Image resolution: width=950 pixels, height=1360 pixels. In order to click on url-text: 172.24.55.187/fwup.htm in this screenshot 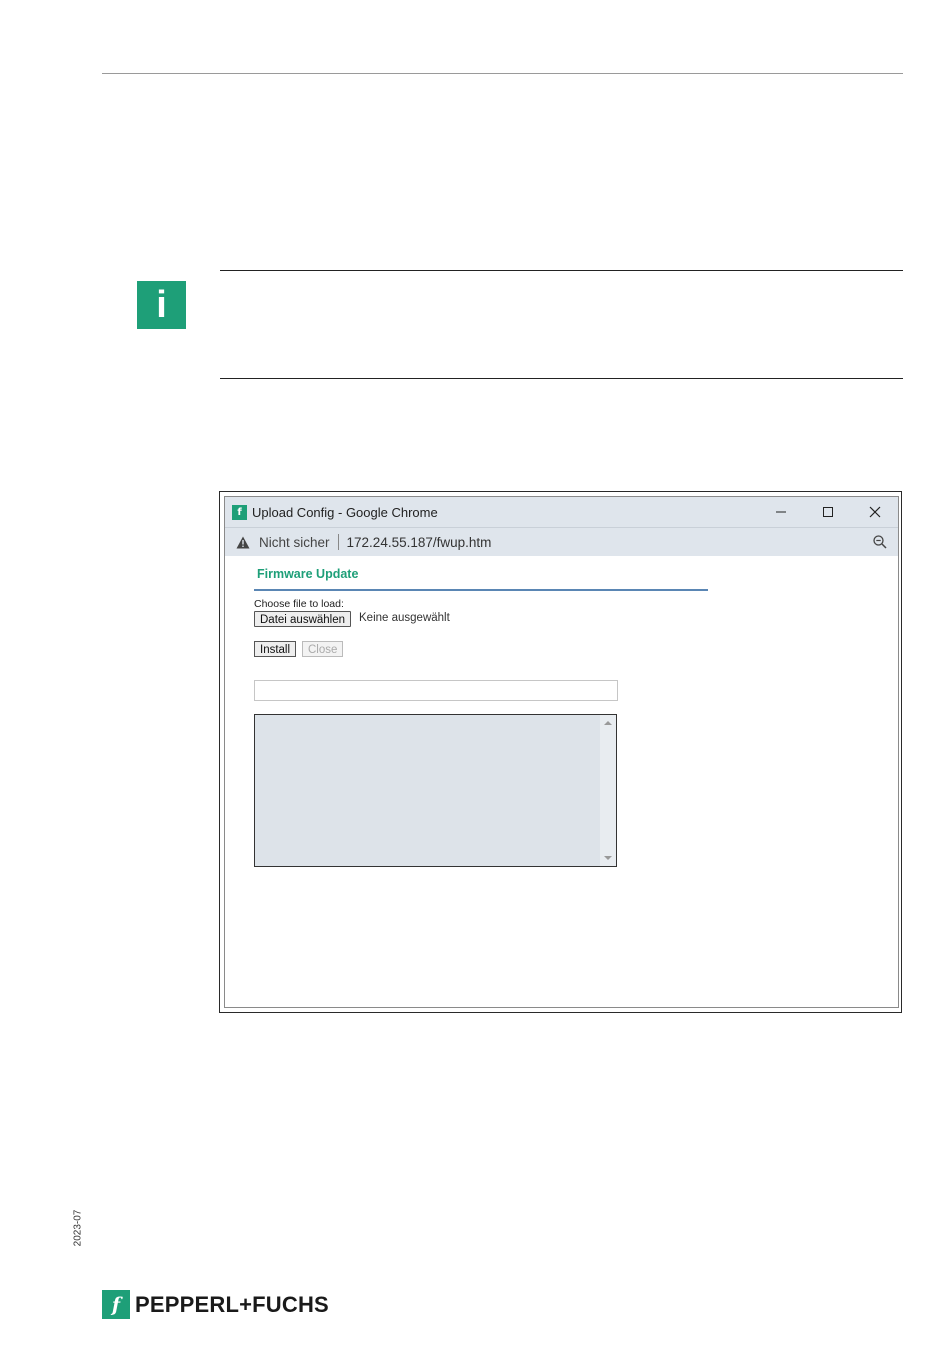, I will do `click(419, 542)`.